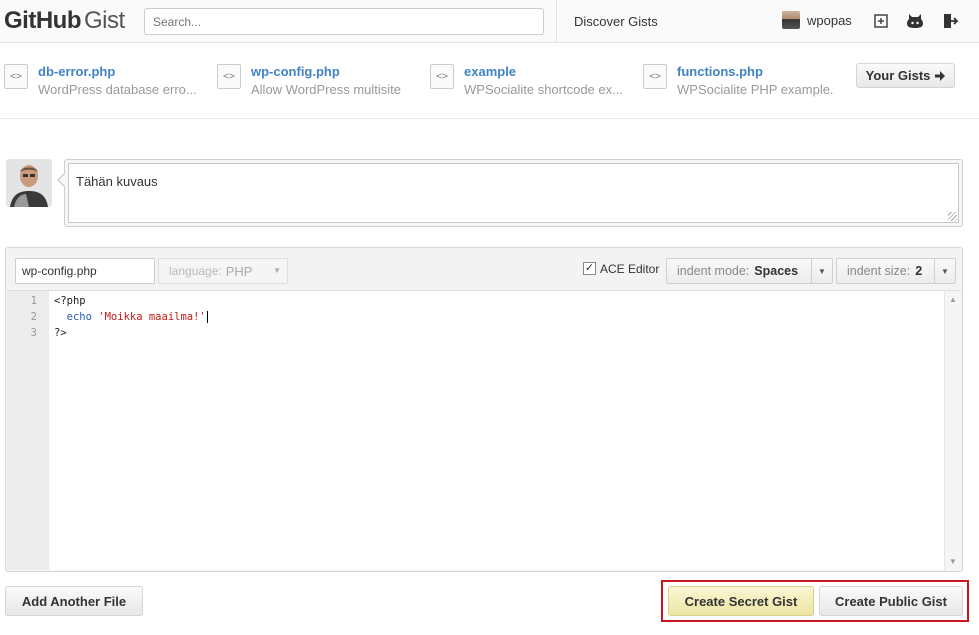  Describe the element at coordinates (755, 89) in the screenshot. I see `recent-gist-description: WPSocialite PHP example.` at that location.